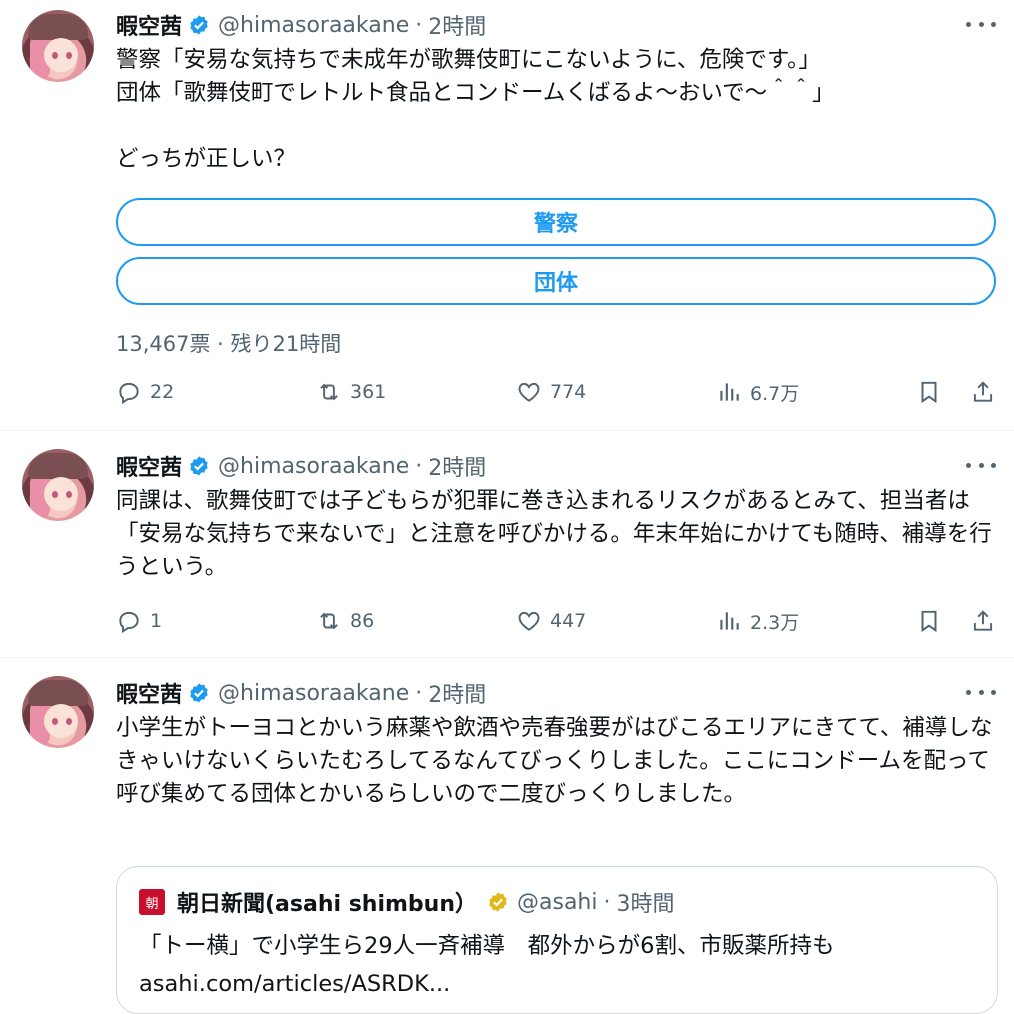 This screenshot has width=1014, height=1014. What do you see at coordinates (229, 344) in the screenshot?
I see `poll-meta: 13,467票 · 残り21時間` at bounding box center [229, 344].